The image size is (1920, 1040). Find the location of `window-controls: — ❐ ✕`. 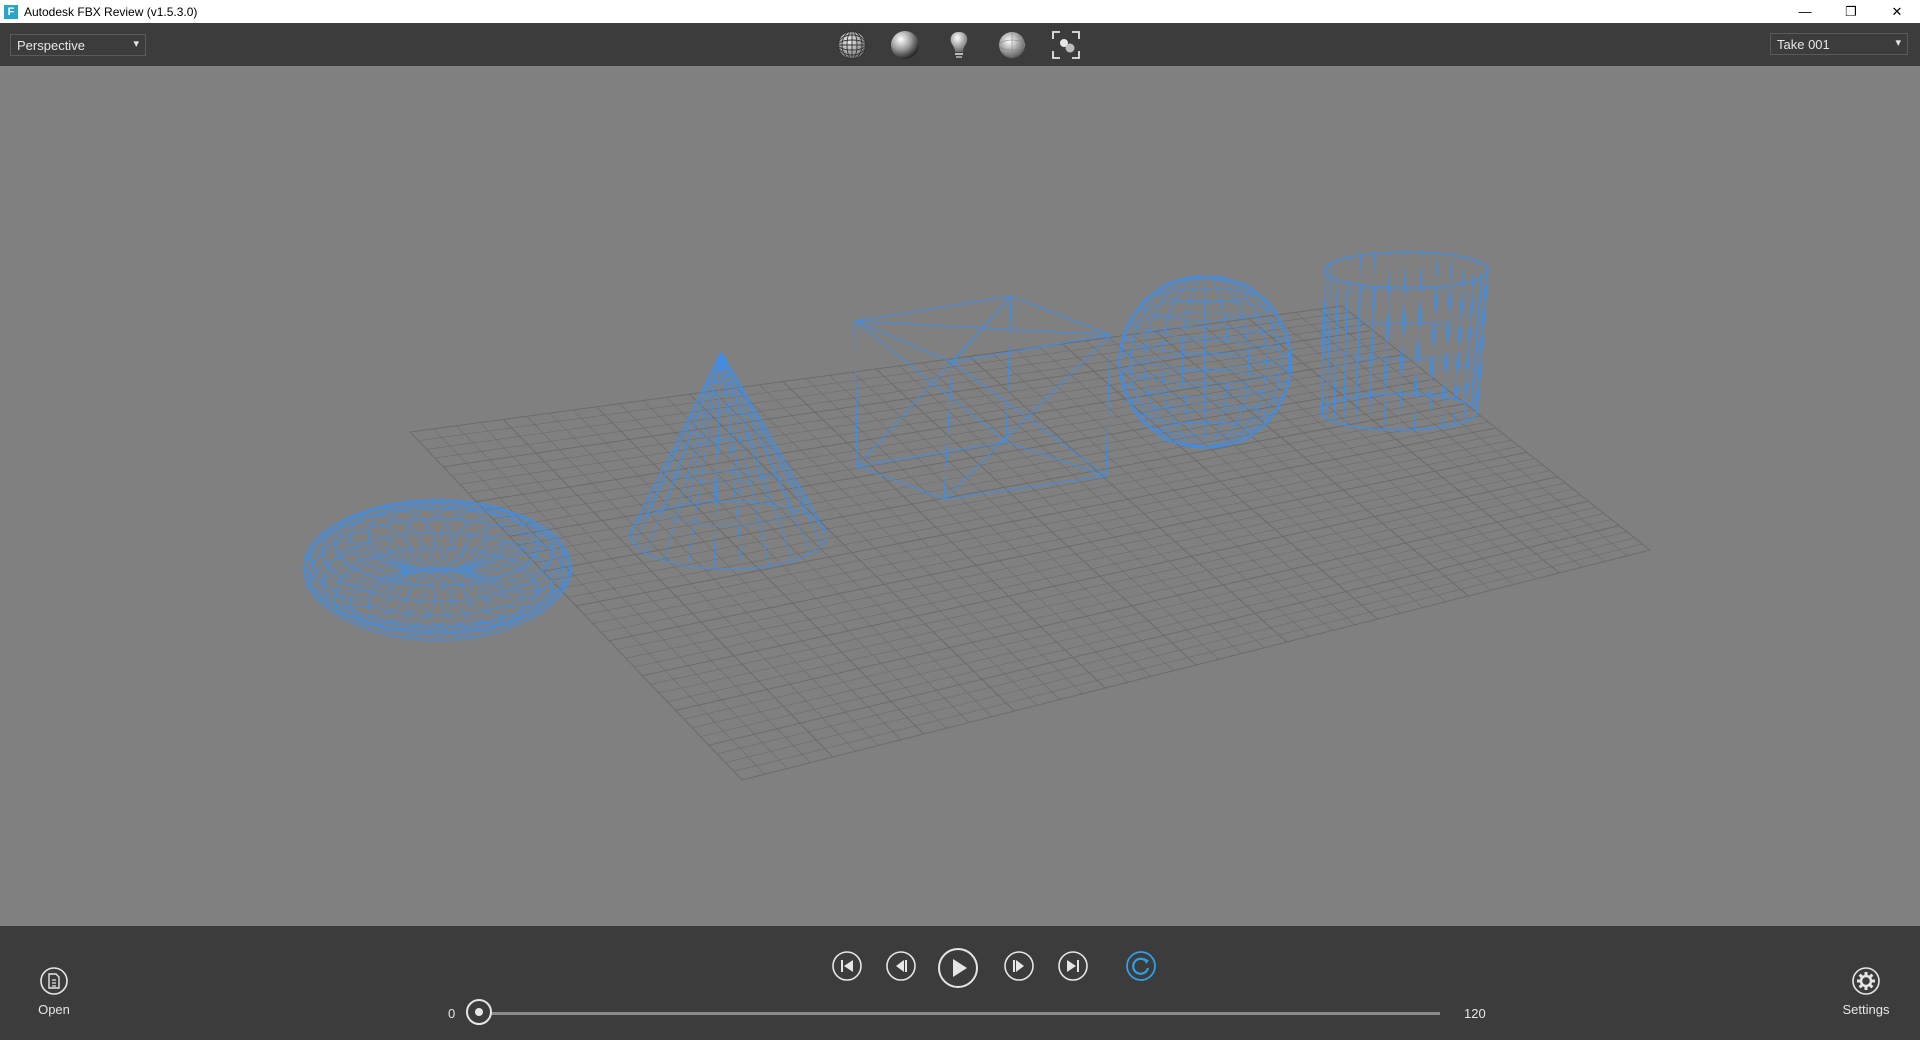

window-controls: — ❐ ✕ is located at coordinates (1851, 11).